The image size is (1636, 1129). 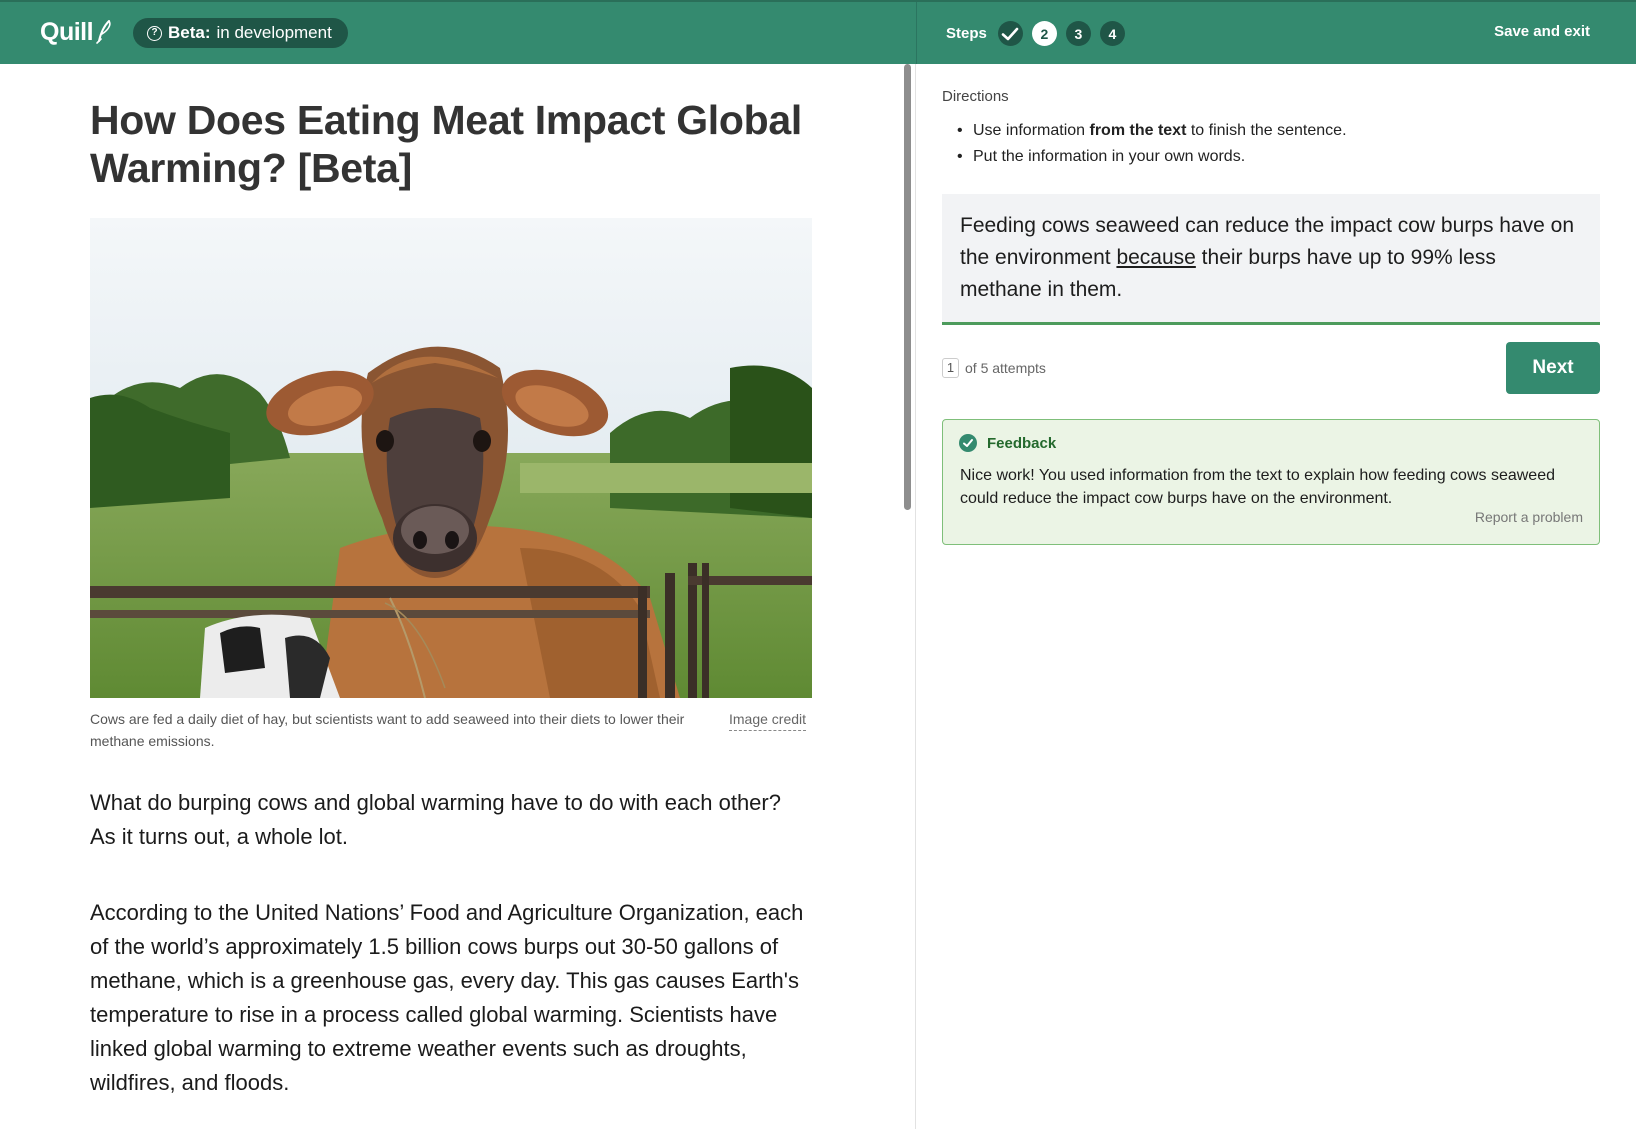 I want to click on beta-status-badge: ? Beta: in development, so click(x=240, y=33).